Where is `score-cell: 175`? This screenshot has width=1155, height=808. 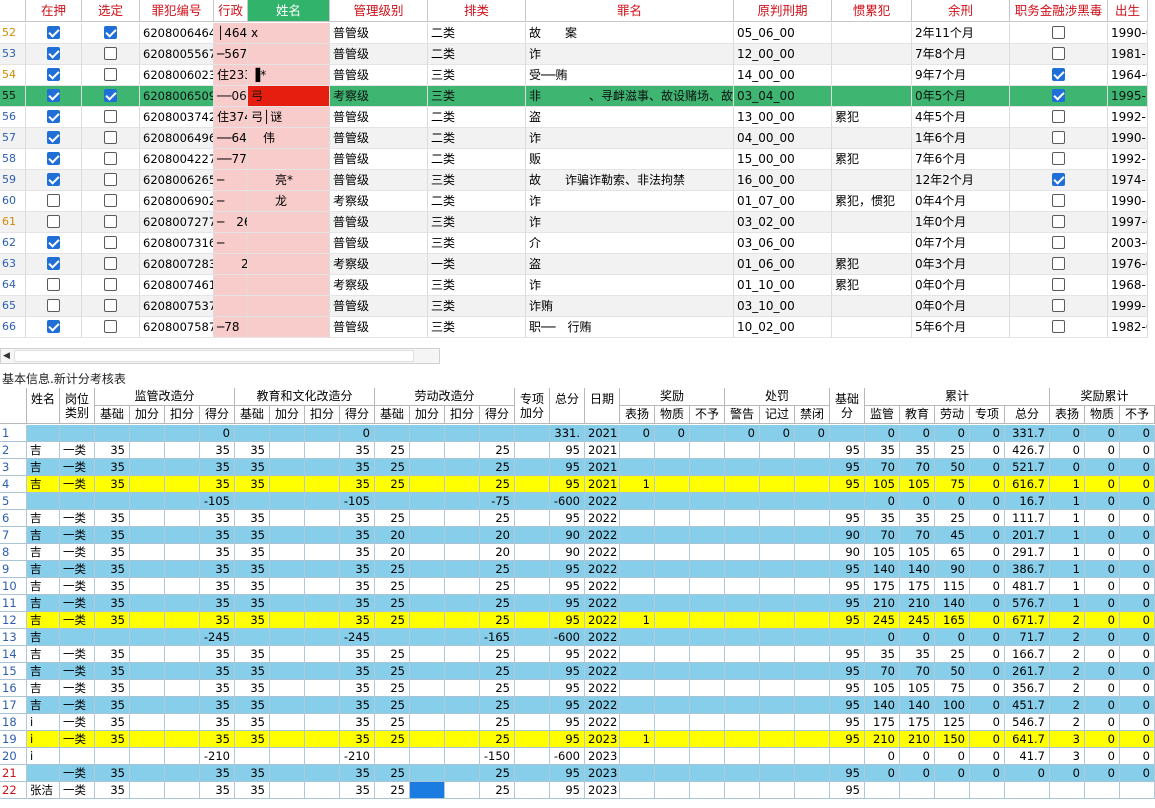
score-cell: 175 is located at coordinates (882, 722).